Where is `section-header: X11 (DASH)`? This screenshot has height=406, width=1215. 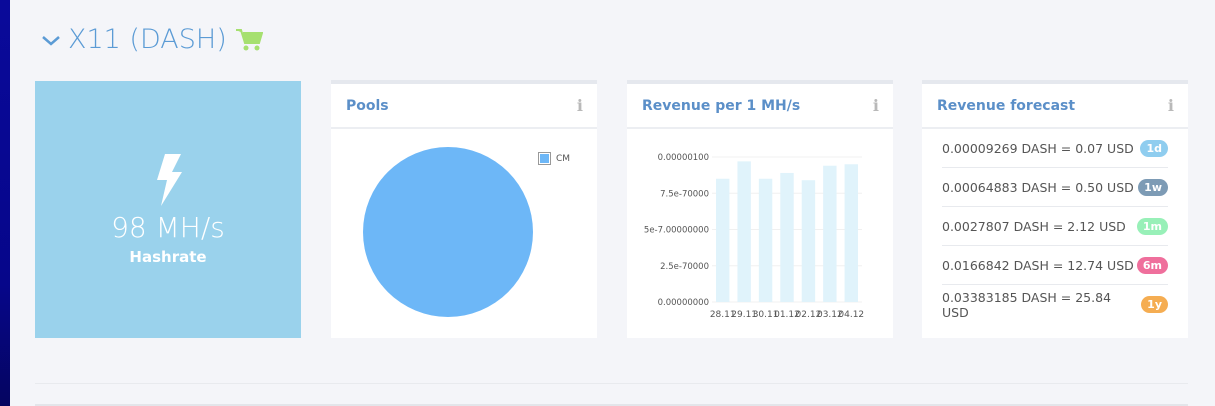
section-header: X11 (DASH) is located at coordinates (151, 39).